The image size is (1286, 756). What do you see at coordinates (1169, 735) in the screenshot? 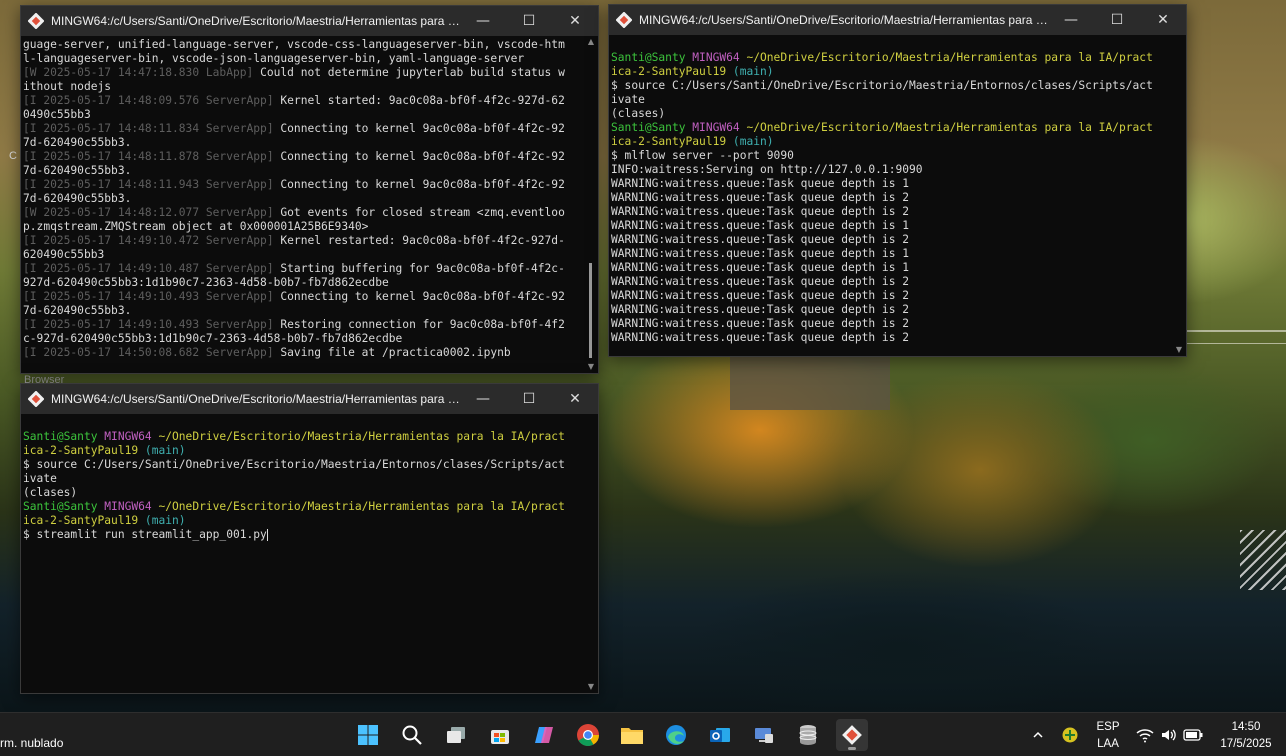
I see `volume-icon` at bounding box center [1169, 735].